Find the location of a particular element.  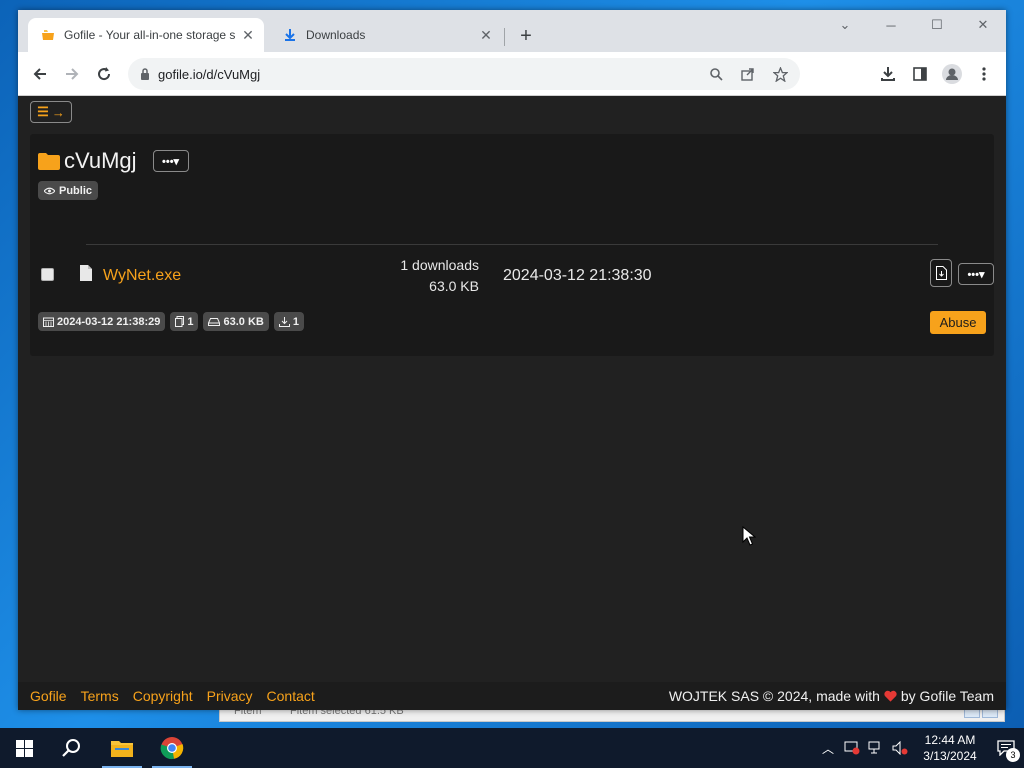

profile-avatar-icon is located at coordinates (952, 74).